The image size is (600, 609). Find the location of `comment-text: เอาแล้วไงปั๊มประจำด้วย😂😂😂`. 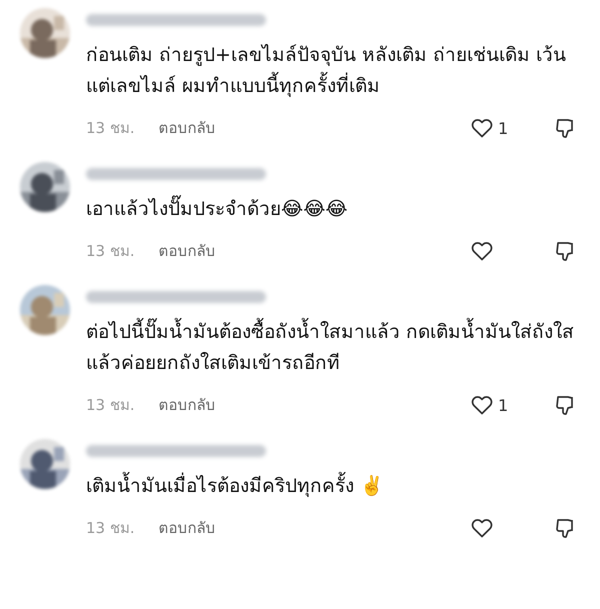

comment-text: เอาแล้วไงปั๊มประจำด้วย😂😂😂 is located at coordinates (332, 209).